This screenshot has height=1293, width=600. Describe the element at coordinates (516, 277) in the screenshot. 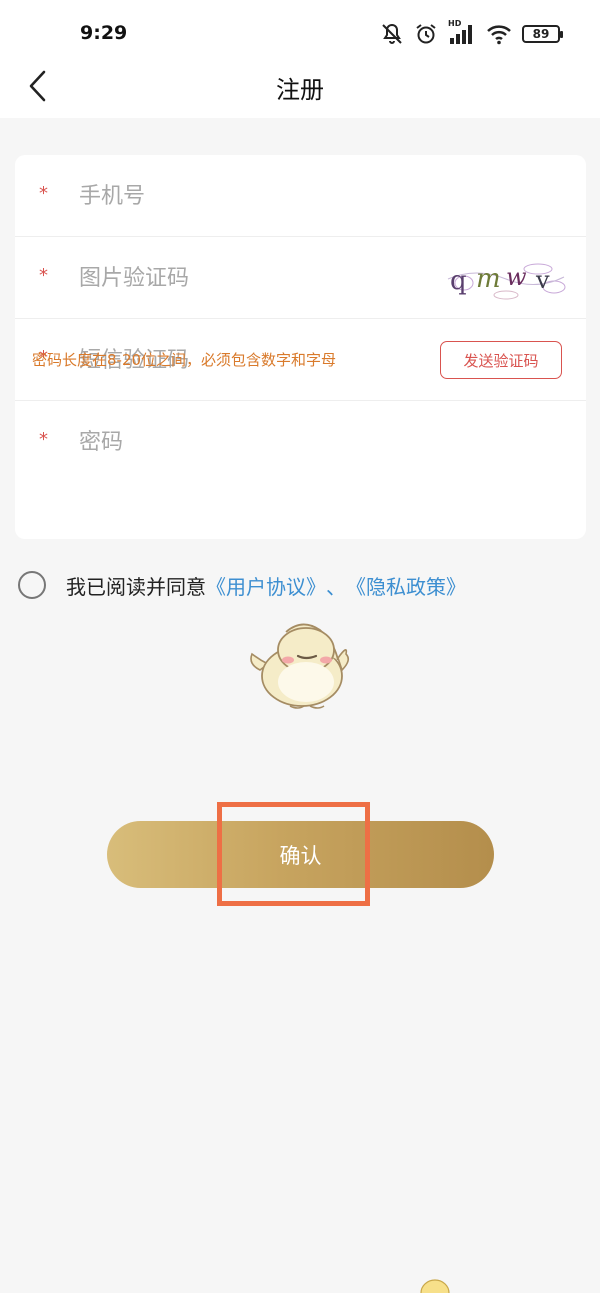

I see `captcha-char-3: w` at that location.